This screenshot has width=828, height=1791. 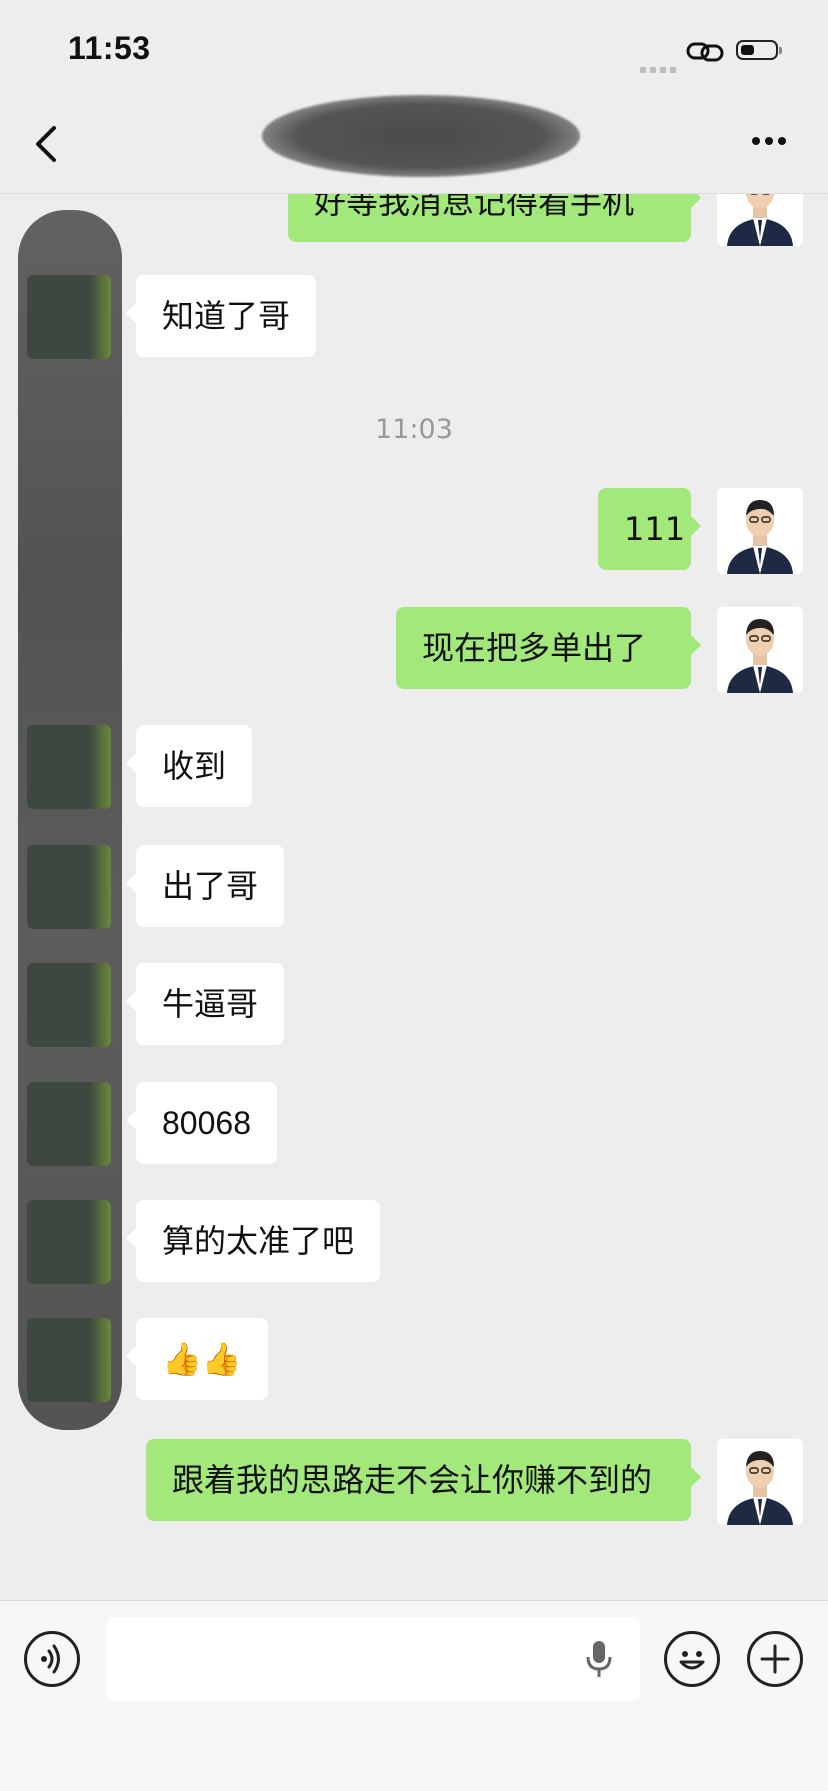 I want to click on chat-title-redacted, so click(x=421, y=136).